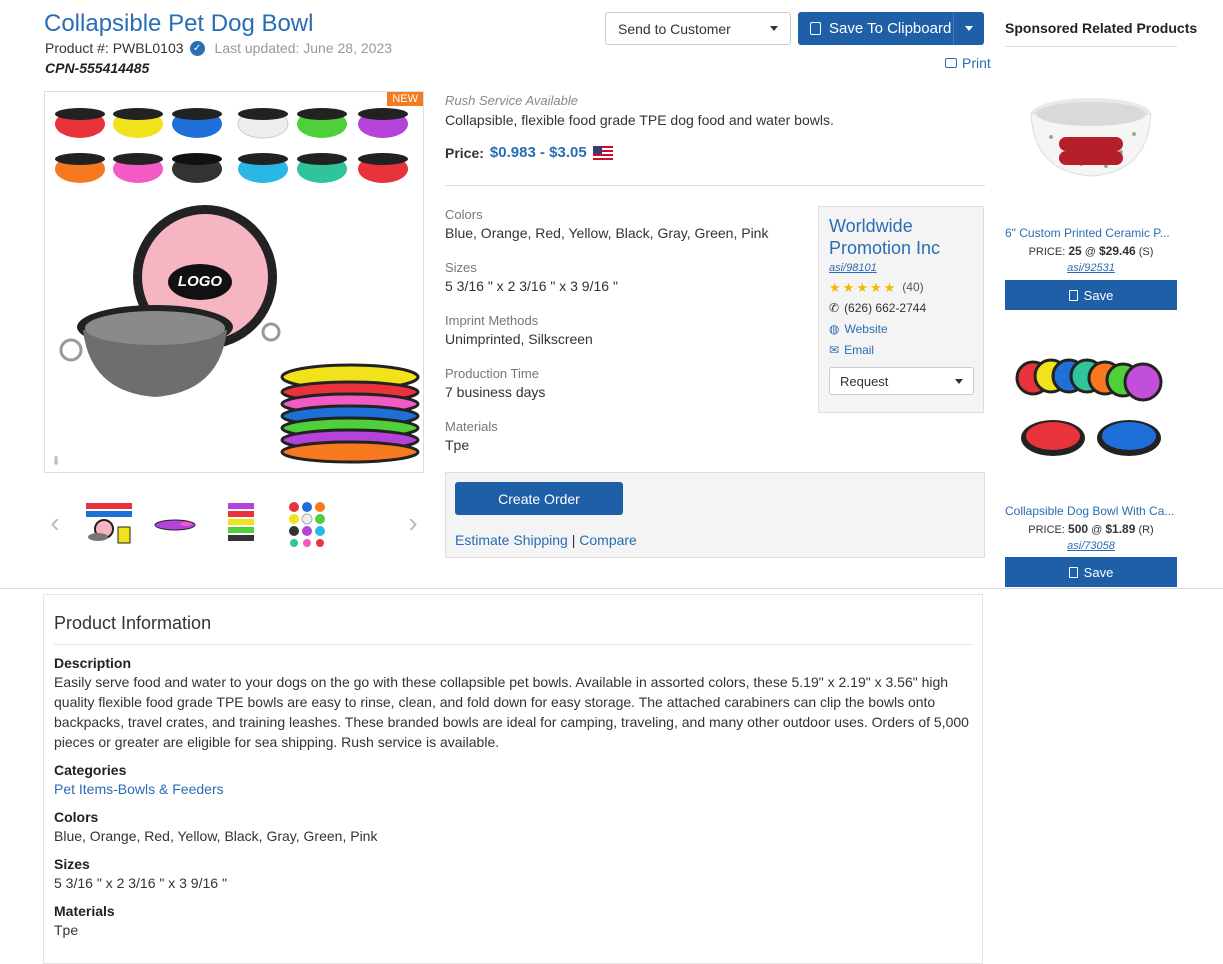  Describe the element at coordinates (901, 287) in the screenshot. I see `supplier-rating: ★ ★ ★ ★ ★ (40)` at that location.